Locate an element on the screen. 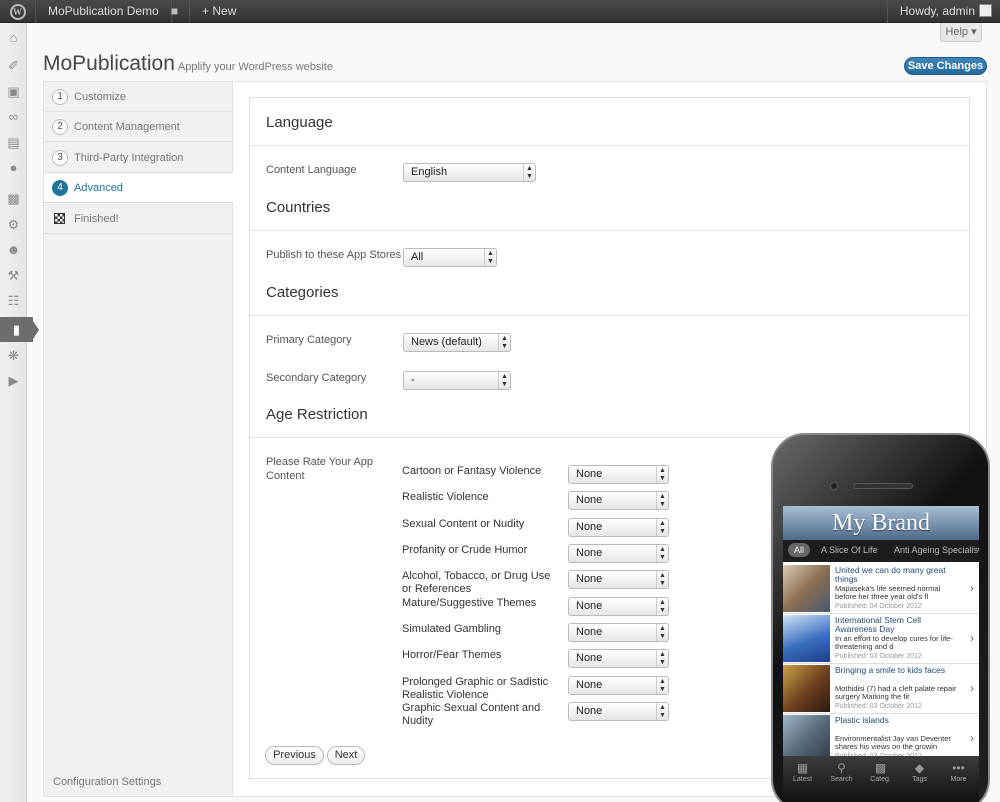  comments-menu-icon: ● is located at coordinates (13, 167).